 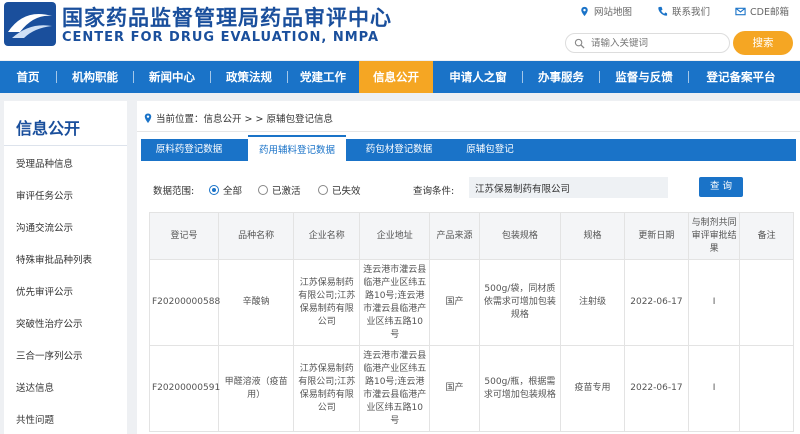 What do you see at coordinates (44, 163) in the screenshot?
I see `sidebar-item-accepted: 受理品种信息` at bounding box center [44, 163].